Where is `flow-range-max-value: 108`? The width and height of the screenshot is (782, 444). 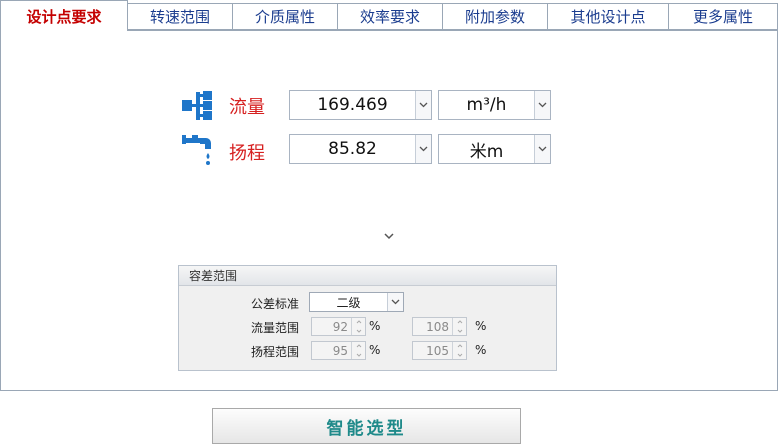
flow-range-max-value: 108 is located at coordinates (432, 326).